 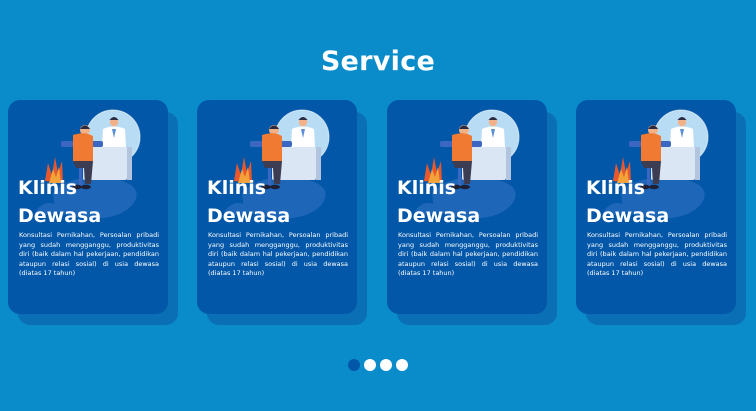 I want to click on section-title: Service, so click(x=378, y=62).